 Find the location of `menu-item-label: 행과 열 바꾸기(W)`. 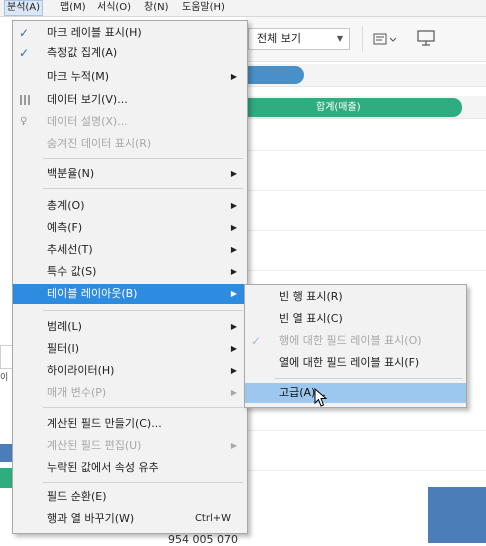

menu-item-label: 행과 열 바꾸기(W) is located at coordinates (91, 518).